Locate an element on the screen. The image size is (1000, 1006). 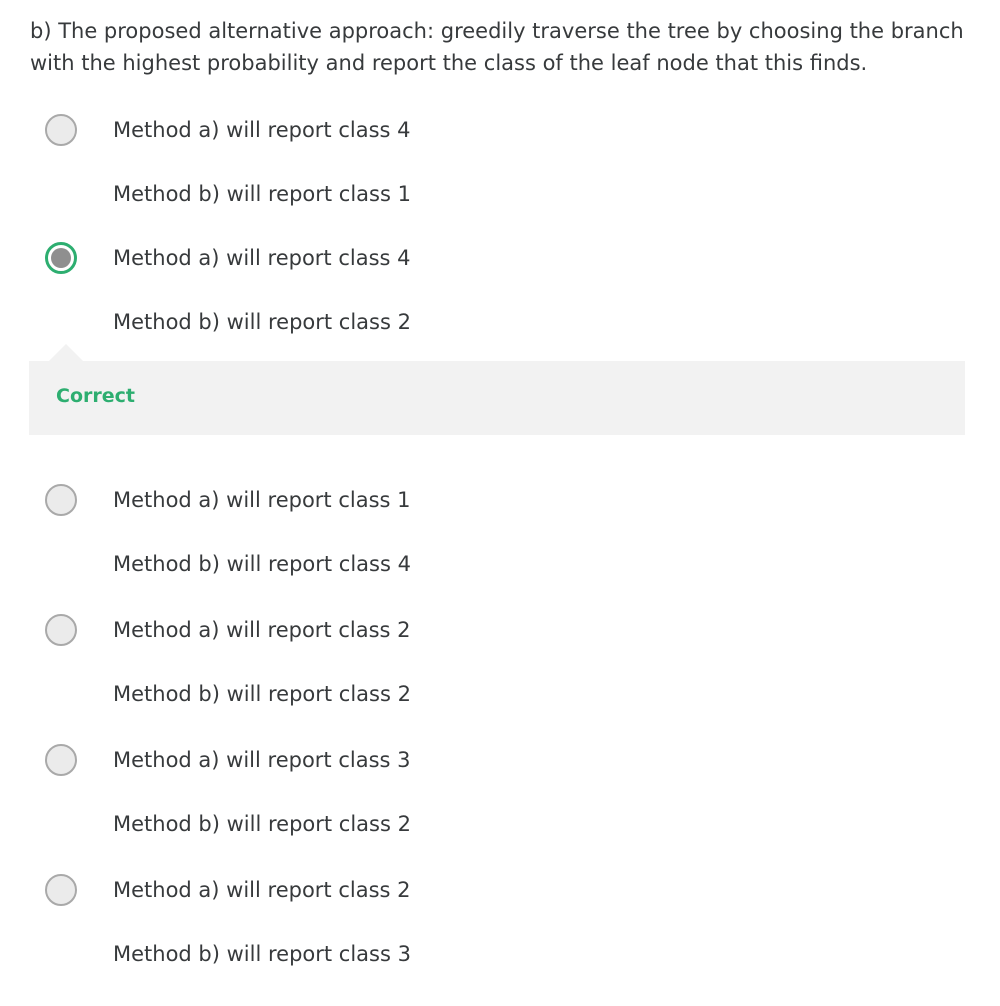
feedback-status: Correct is located at coordinates (95, 396).